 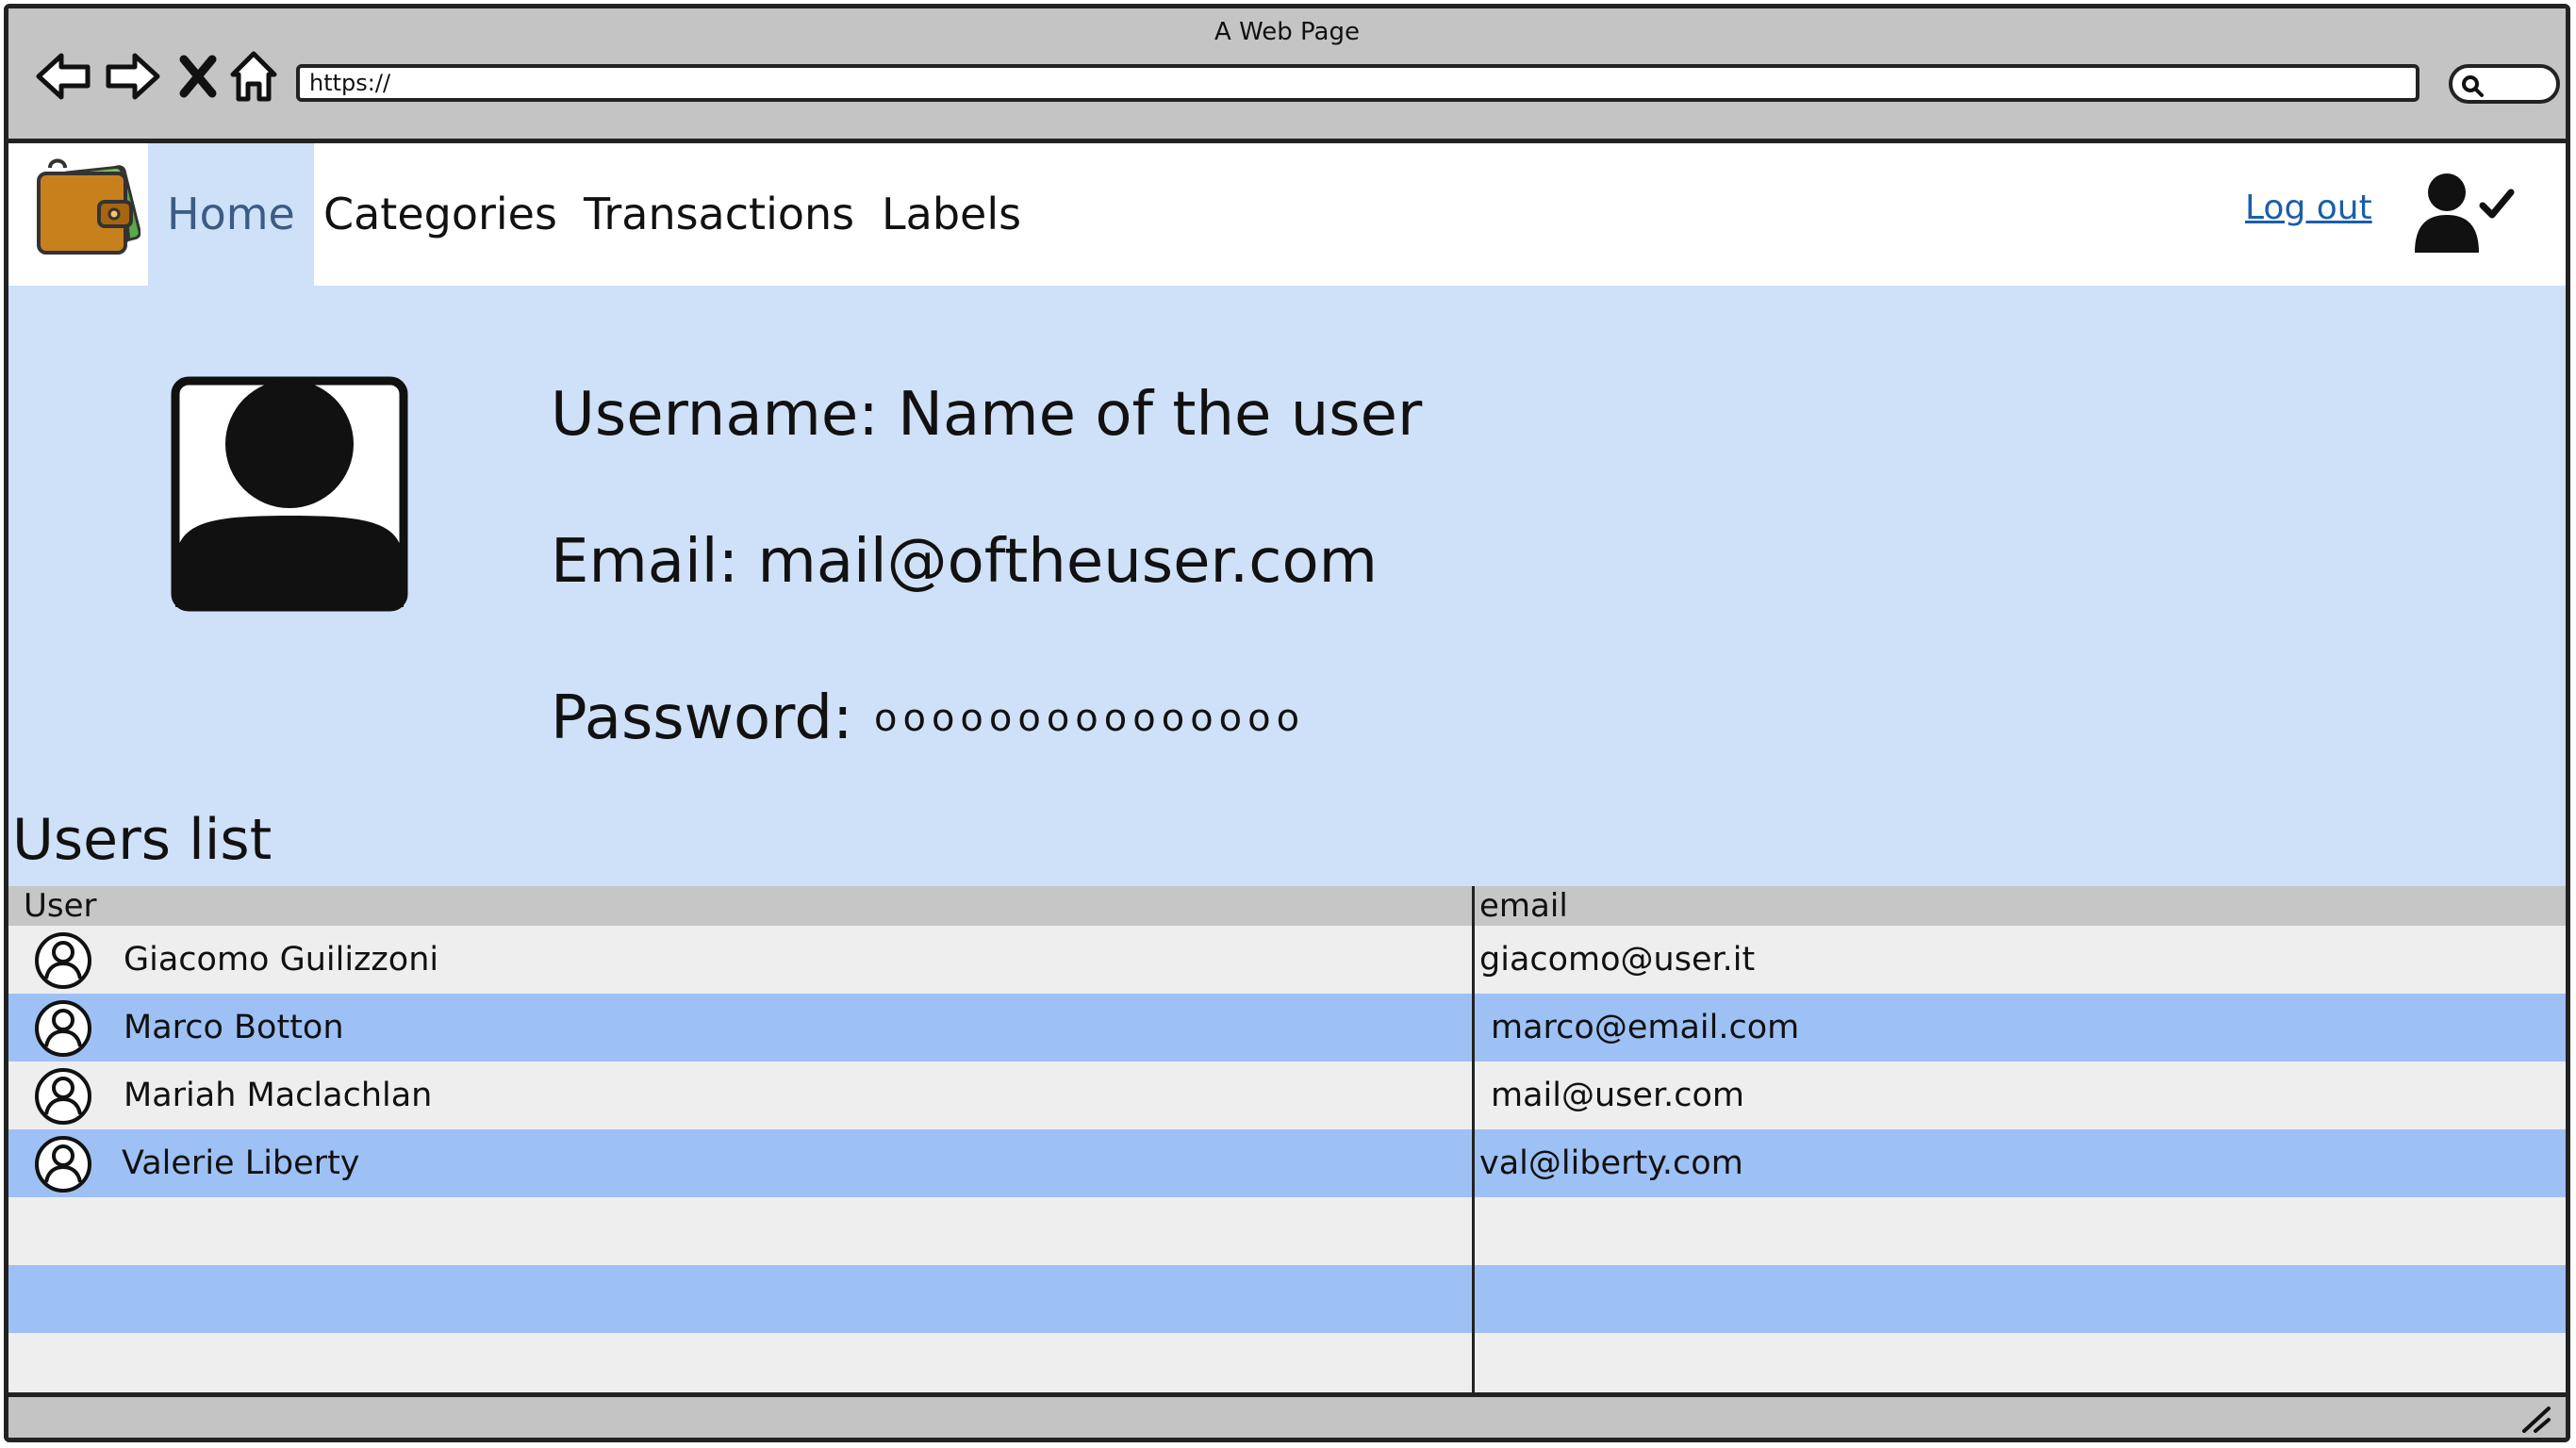 What do you see at coordinates (1287, 1163) in the screenshot?
I see `table-row: Valerie Liberty val@liberty.com` at bounding box center [1287, 1163].